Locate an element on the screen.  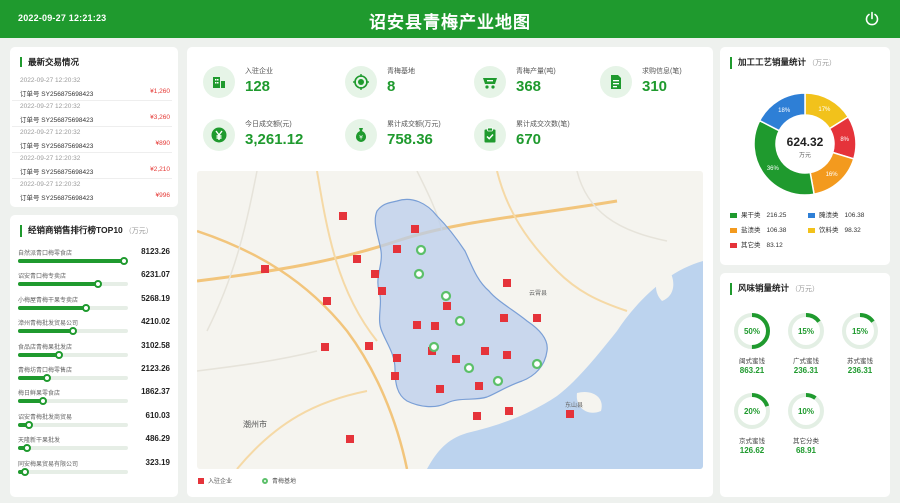
dealer-name: 同安梅果贸易有限公司 is located at coordinates (48, 464).